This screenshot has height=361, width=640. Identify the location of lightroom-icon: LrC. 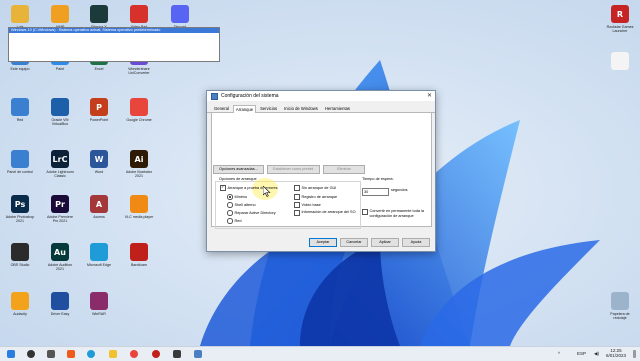
(60, 159).